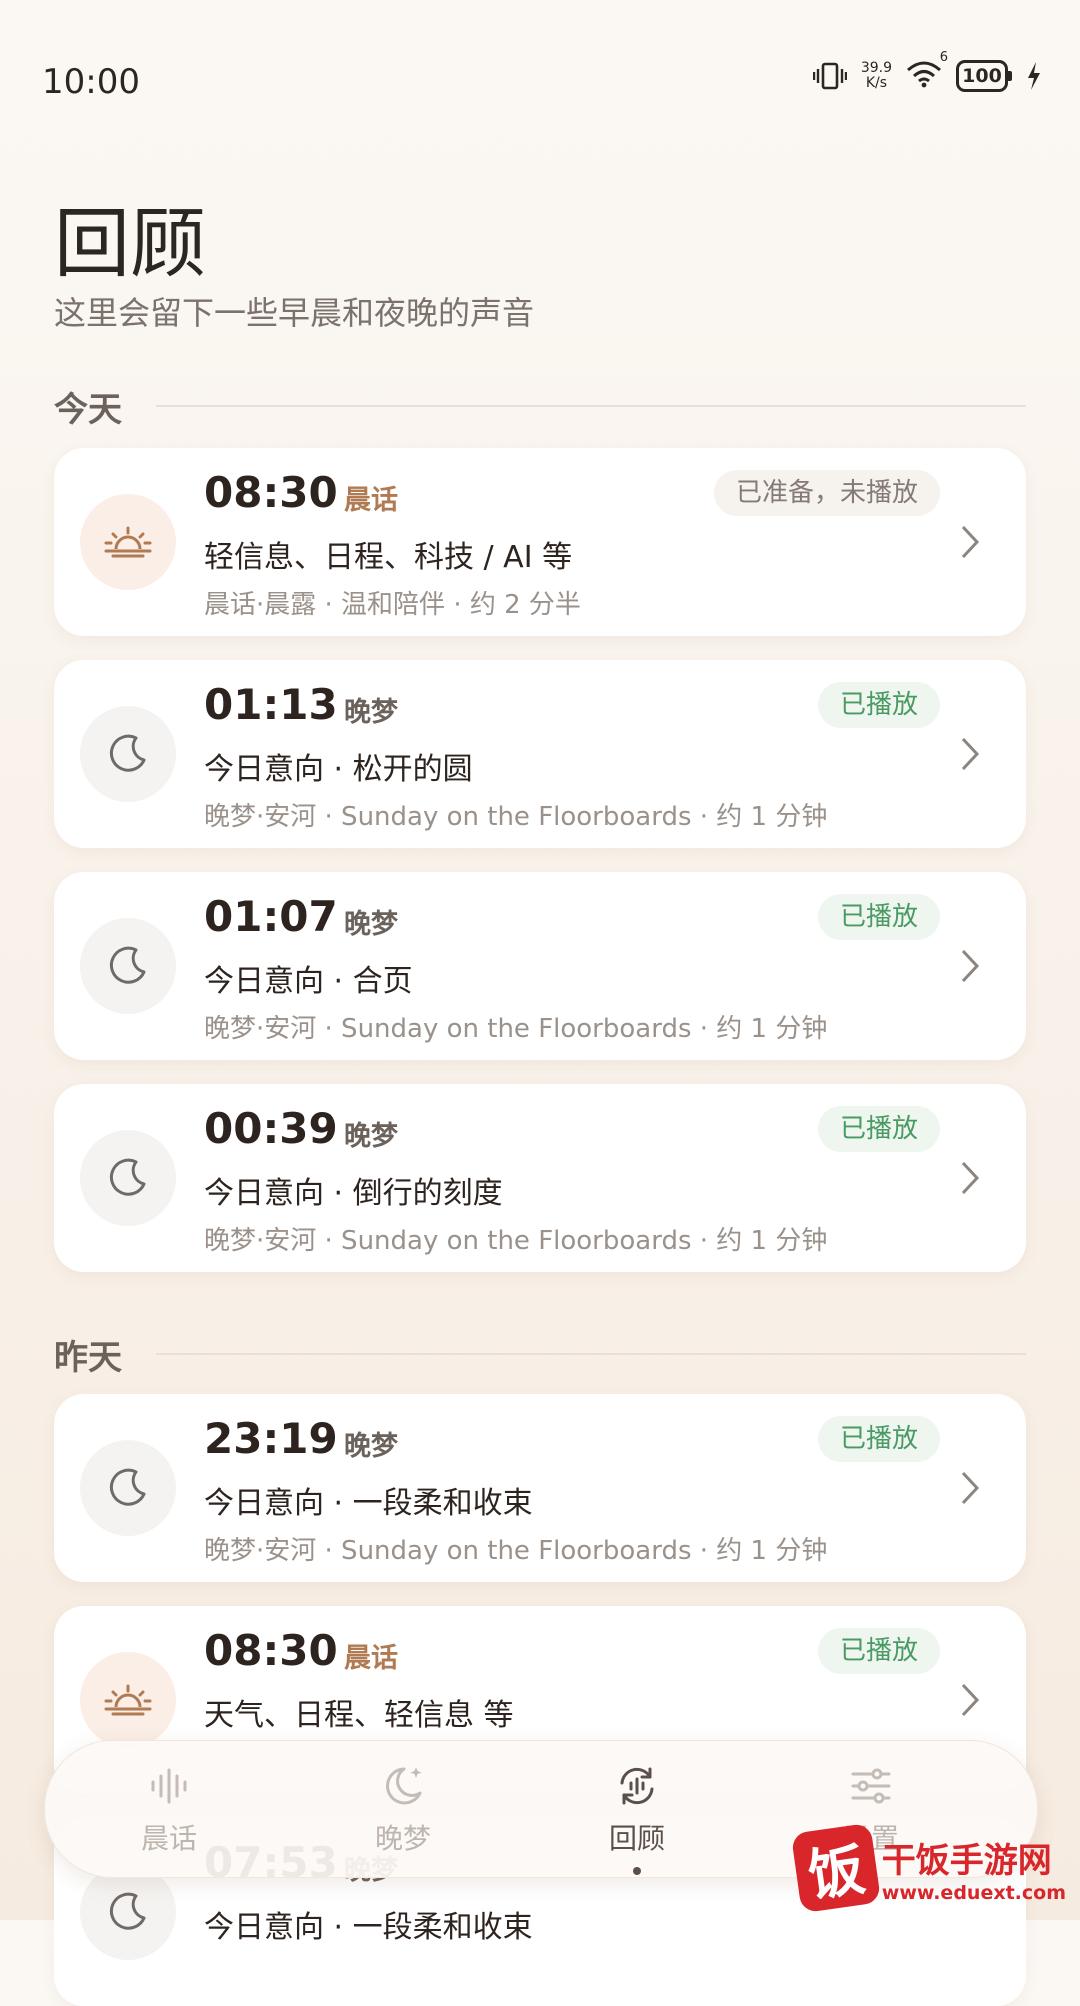  What do you see at coordinates (359, 1715) in the screenshot?
I see `card-title: 天气、日程、轻信息 等` at bounding box center [359, 1715].